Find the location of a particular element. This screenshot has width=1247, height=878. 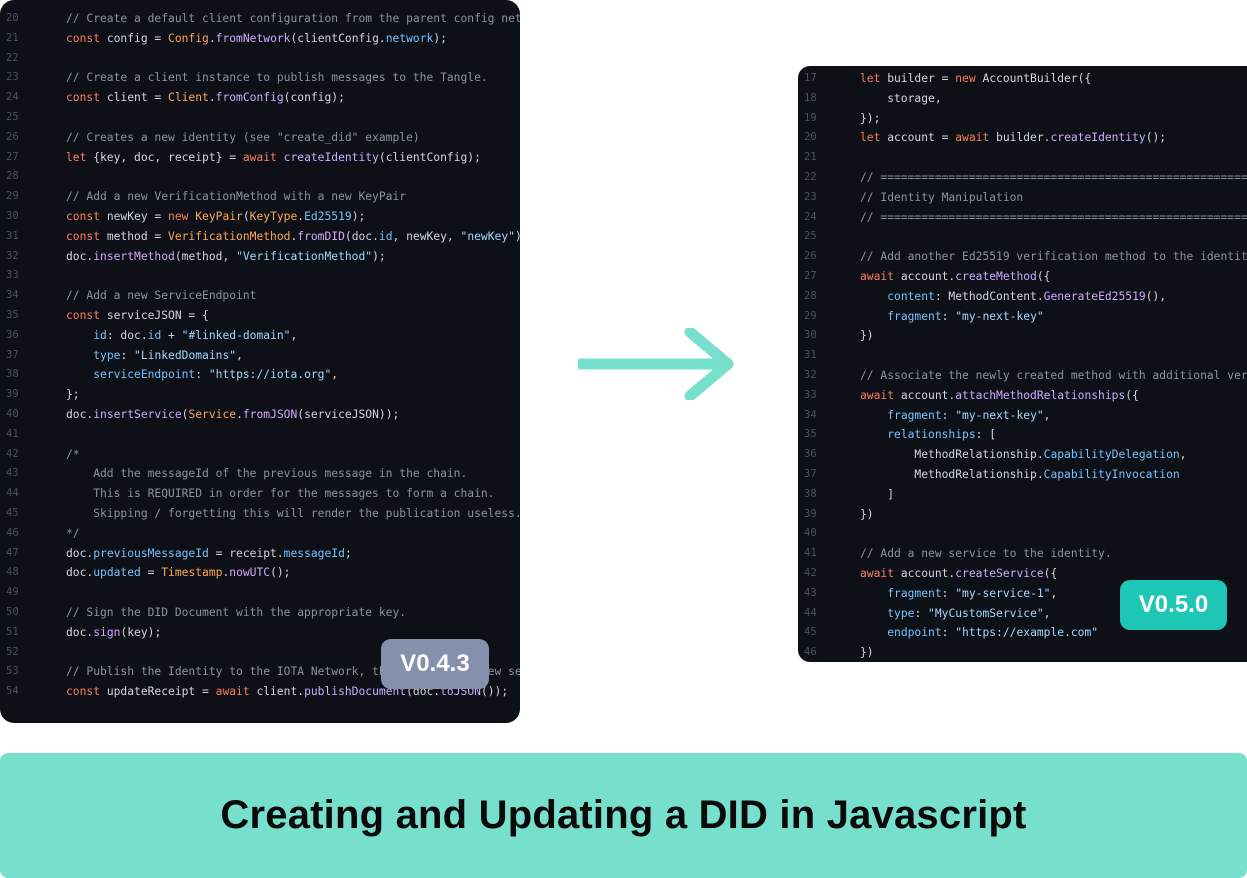

code-line: 25 is located at coordinates (260, 118).